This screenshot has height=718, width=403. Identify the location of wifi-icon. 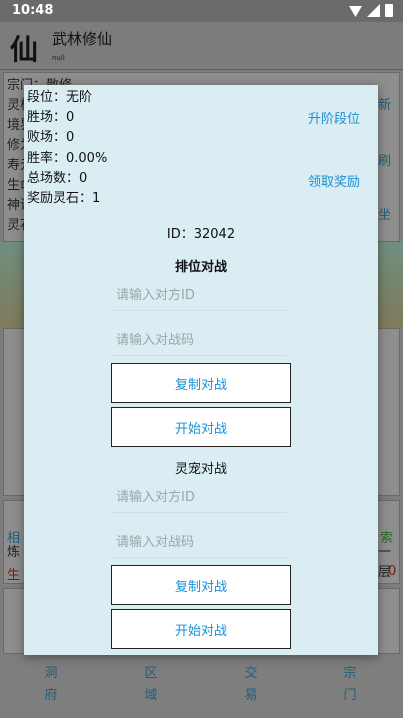
(355, 11).